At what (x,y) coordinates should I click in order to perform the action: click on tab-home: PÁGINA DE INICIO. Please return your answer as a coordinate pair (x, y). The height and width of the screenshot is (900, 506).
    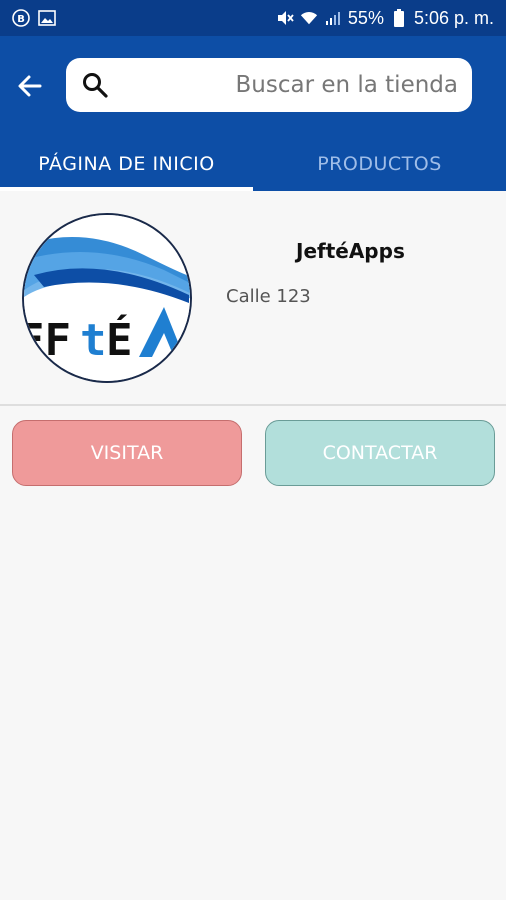
    Looking at the image, I should click on (126, 163).